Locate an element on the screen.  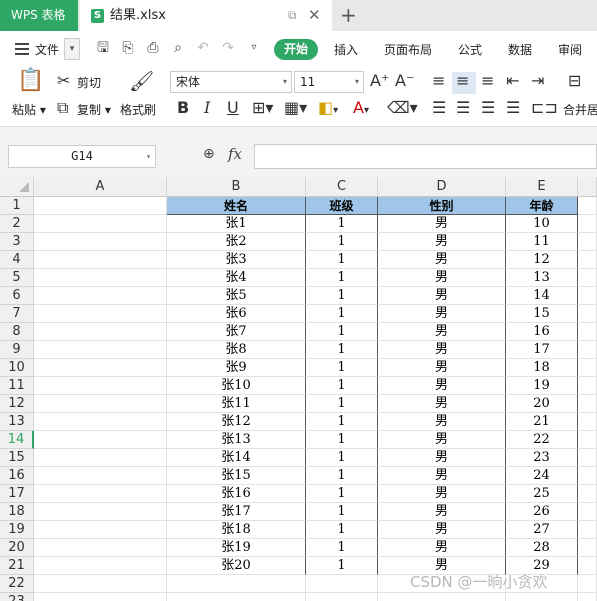
close-tab-icon: ✕ is located at coordinates (314, 15).